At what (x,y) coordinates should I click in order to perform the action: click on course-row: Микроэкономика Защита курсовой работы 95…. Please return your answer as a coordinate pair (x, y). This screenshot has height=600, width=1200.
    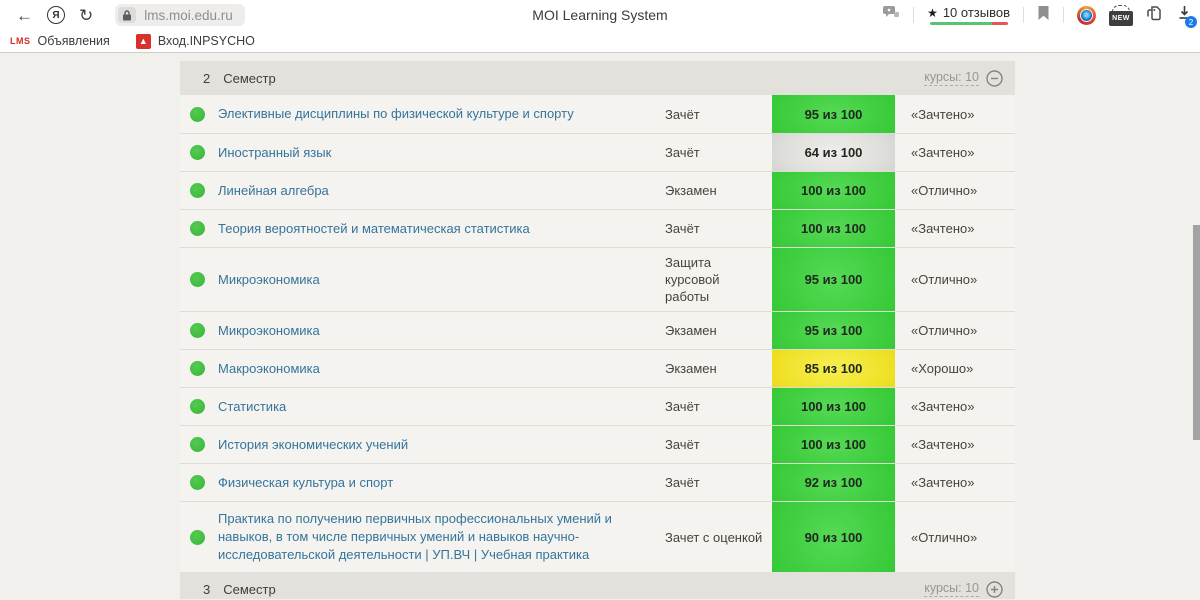
    Looking at the image, I should click on (597, 279).